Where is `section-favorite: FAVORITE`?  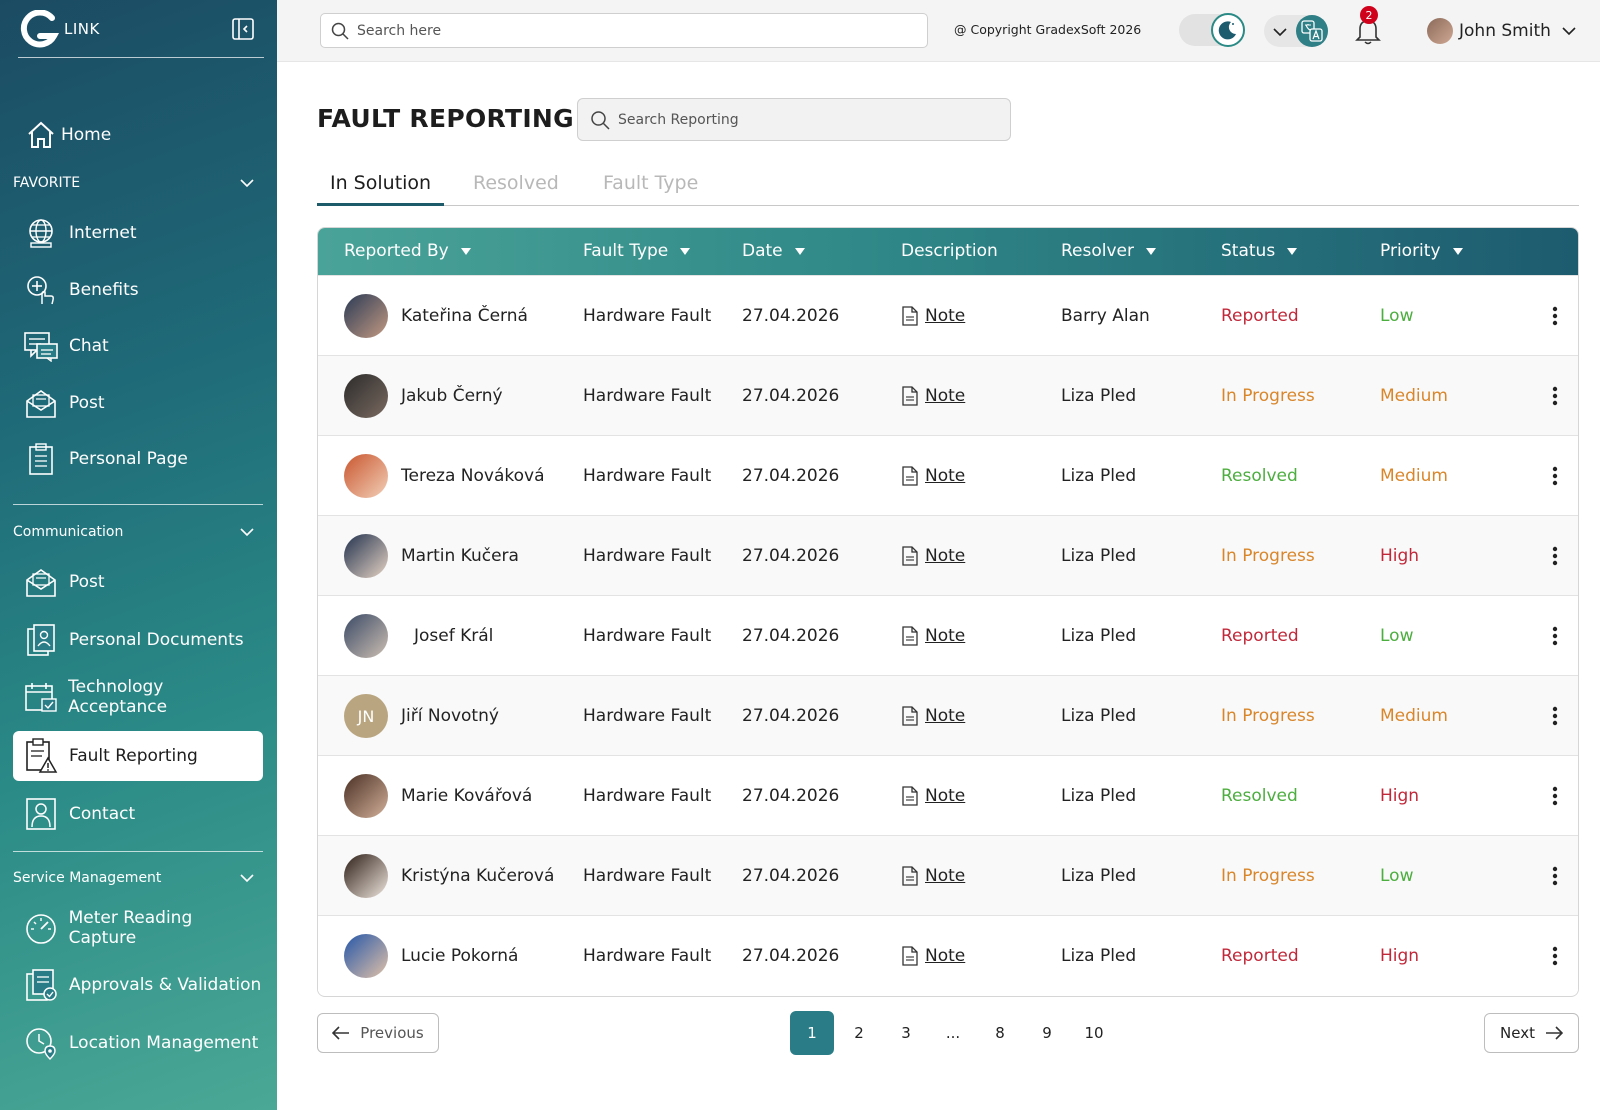
section-favorite: FAVORITE is located at coordinates (138, 183).